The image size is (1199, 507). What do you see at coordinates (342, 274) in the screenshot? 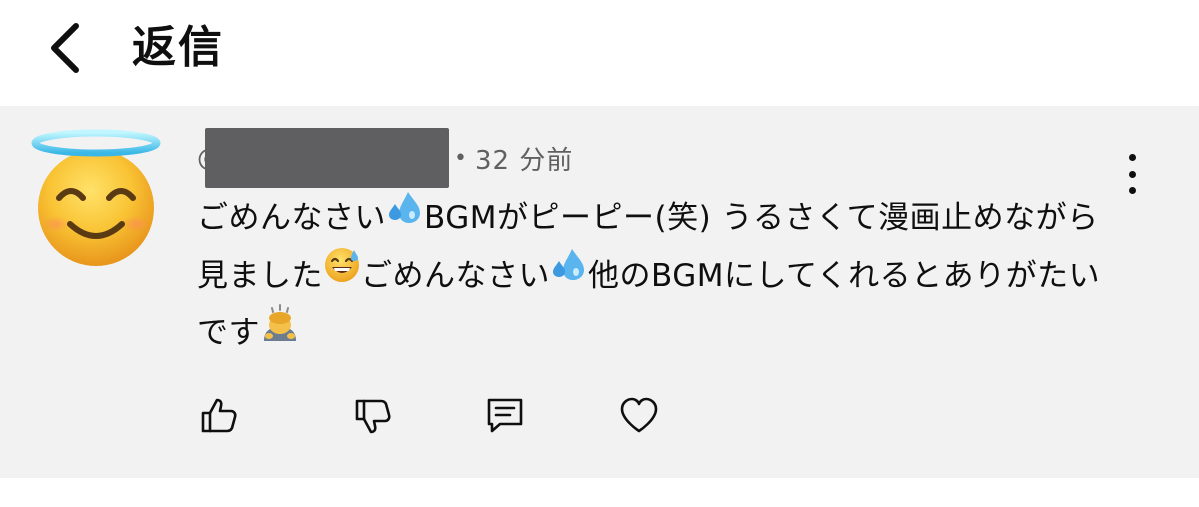
I see `grinning-face-with-sweat-emoji` at bounding box center [342, 274].